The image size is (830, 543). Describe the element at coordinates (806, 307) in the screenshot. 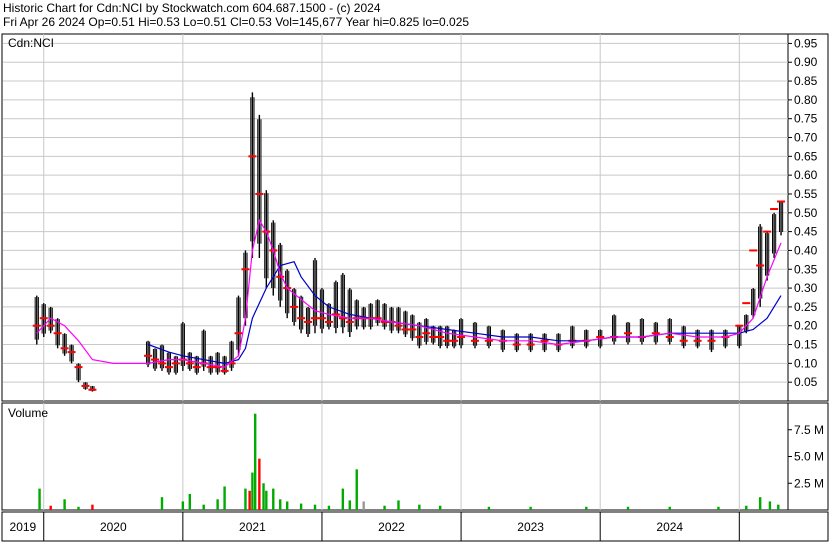

I see `price-tick-label: 0.25` at that location.